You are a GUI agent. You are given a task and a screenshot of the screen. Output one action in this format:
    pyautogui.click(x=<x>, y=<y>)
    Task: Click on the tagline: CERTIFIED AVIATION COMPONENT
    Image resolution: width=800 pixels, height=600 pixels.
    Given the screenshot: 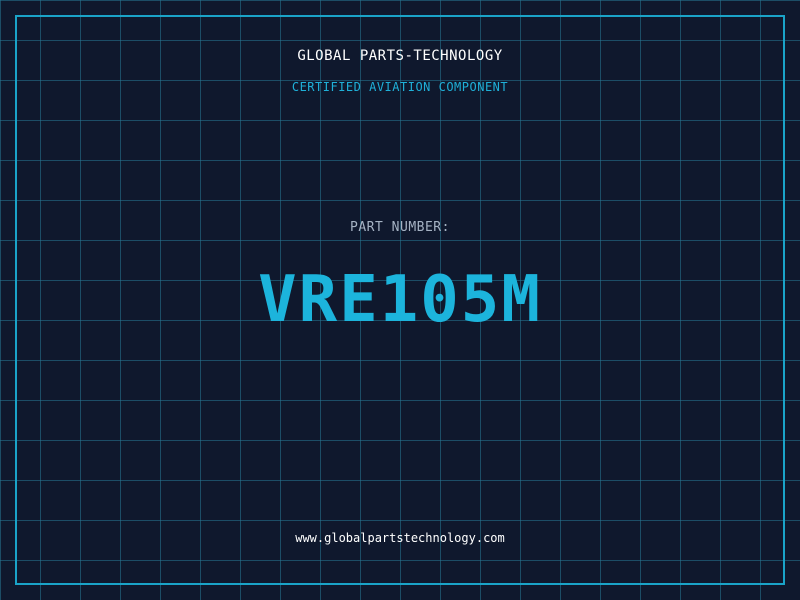 What is the action you would take?
    pyautogui.click(x=400, y=87)
    